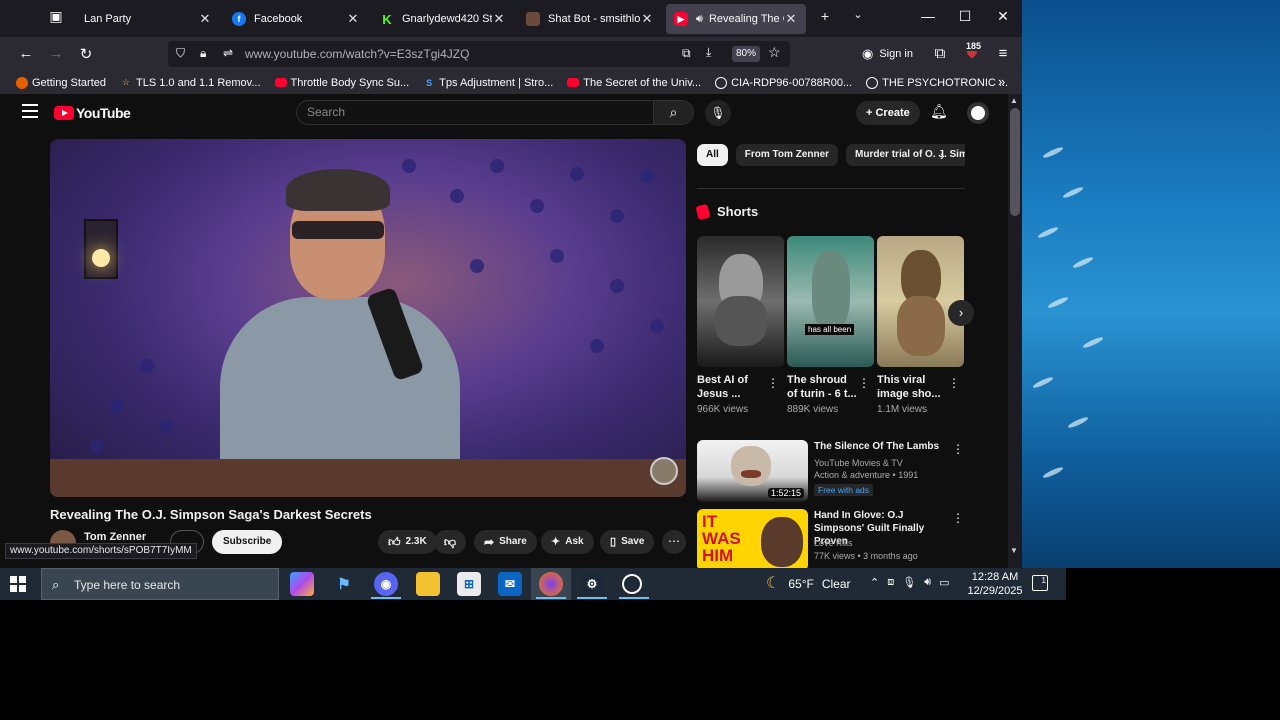 The image size is (1280, 720). Describe the element at coordinates (228, 53) in the screenshot. I see `permissions-icon: ⇌` at that location.